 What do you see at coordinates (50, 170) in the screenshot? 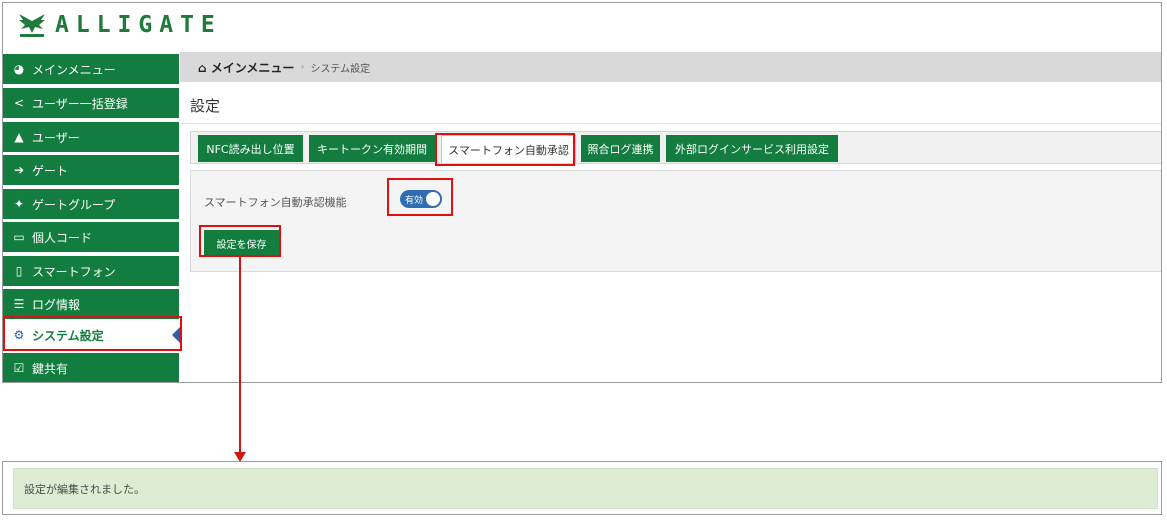
I see `sidebar-item-label: ゲート` at bounding box center [50, 170].